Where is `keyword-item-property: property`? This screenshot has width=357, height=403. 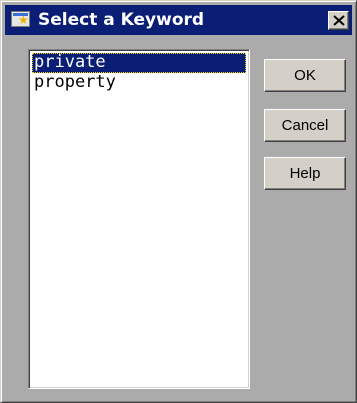 keyword-item-property: property is located at coordinates (139, 83).